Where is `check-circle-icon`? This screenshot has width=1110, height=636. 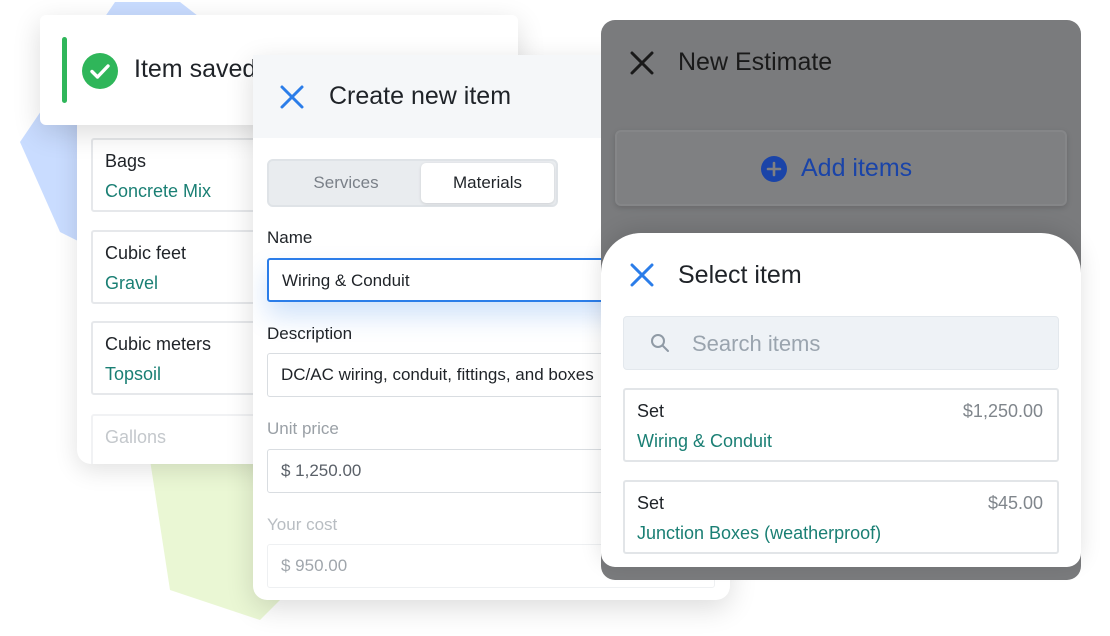 check-circle-icon is located at coordinates (100, 71).